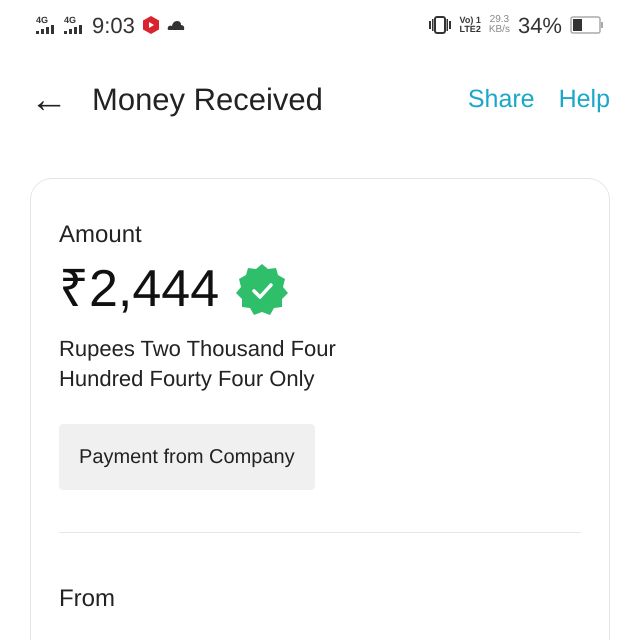  I want to click on amount-in-words: Rupees Two Thousand Four Hundred Fourty Four Only, so click(198, 364).